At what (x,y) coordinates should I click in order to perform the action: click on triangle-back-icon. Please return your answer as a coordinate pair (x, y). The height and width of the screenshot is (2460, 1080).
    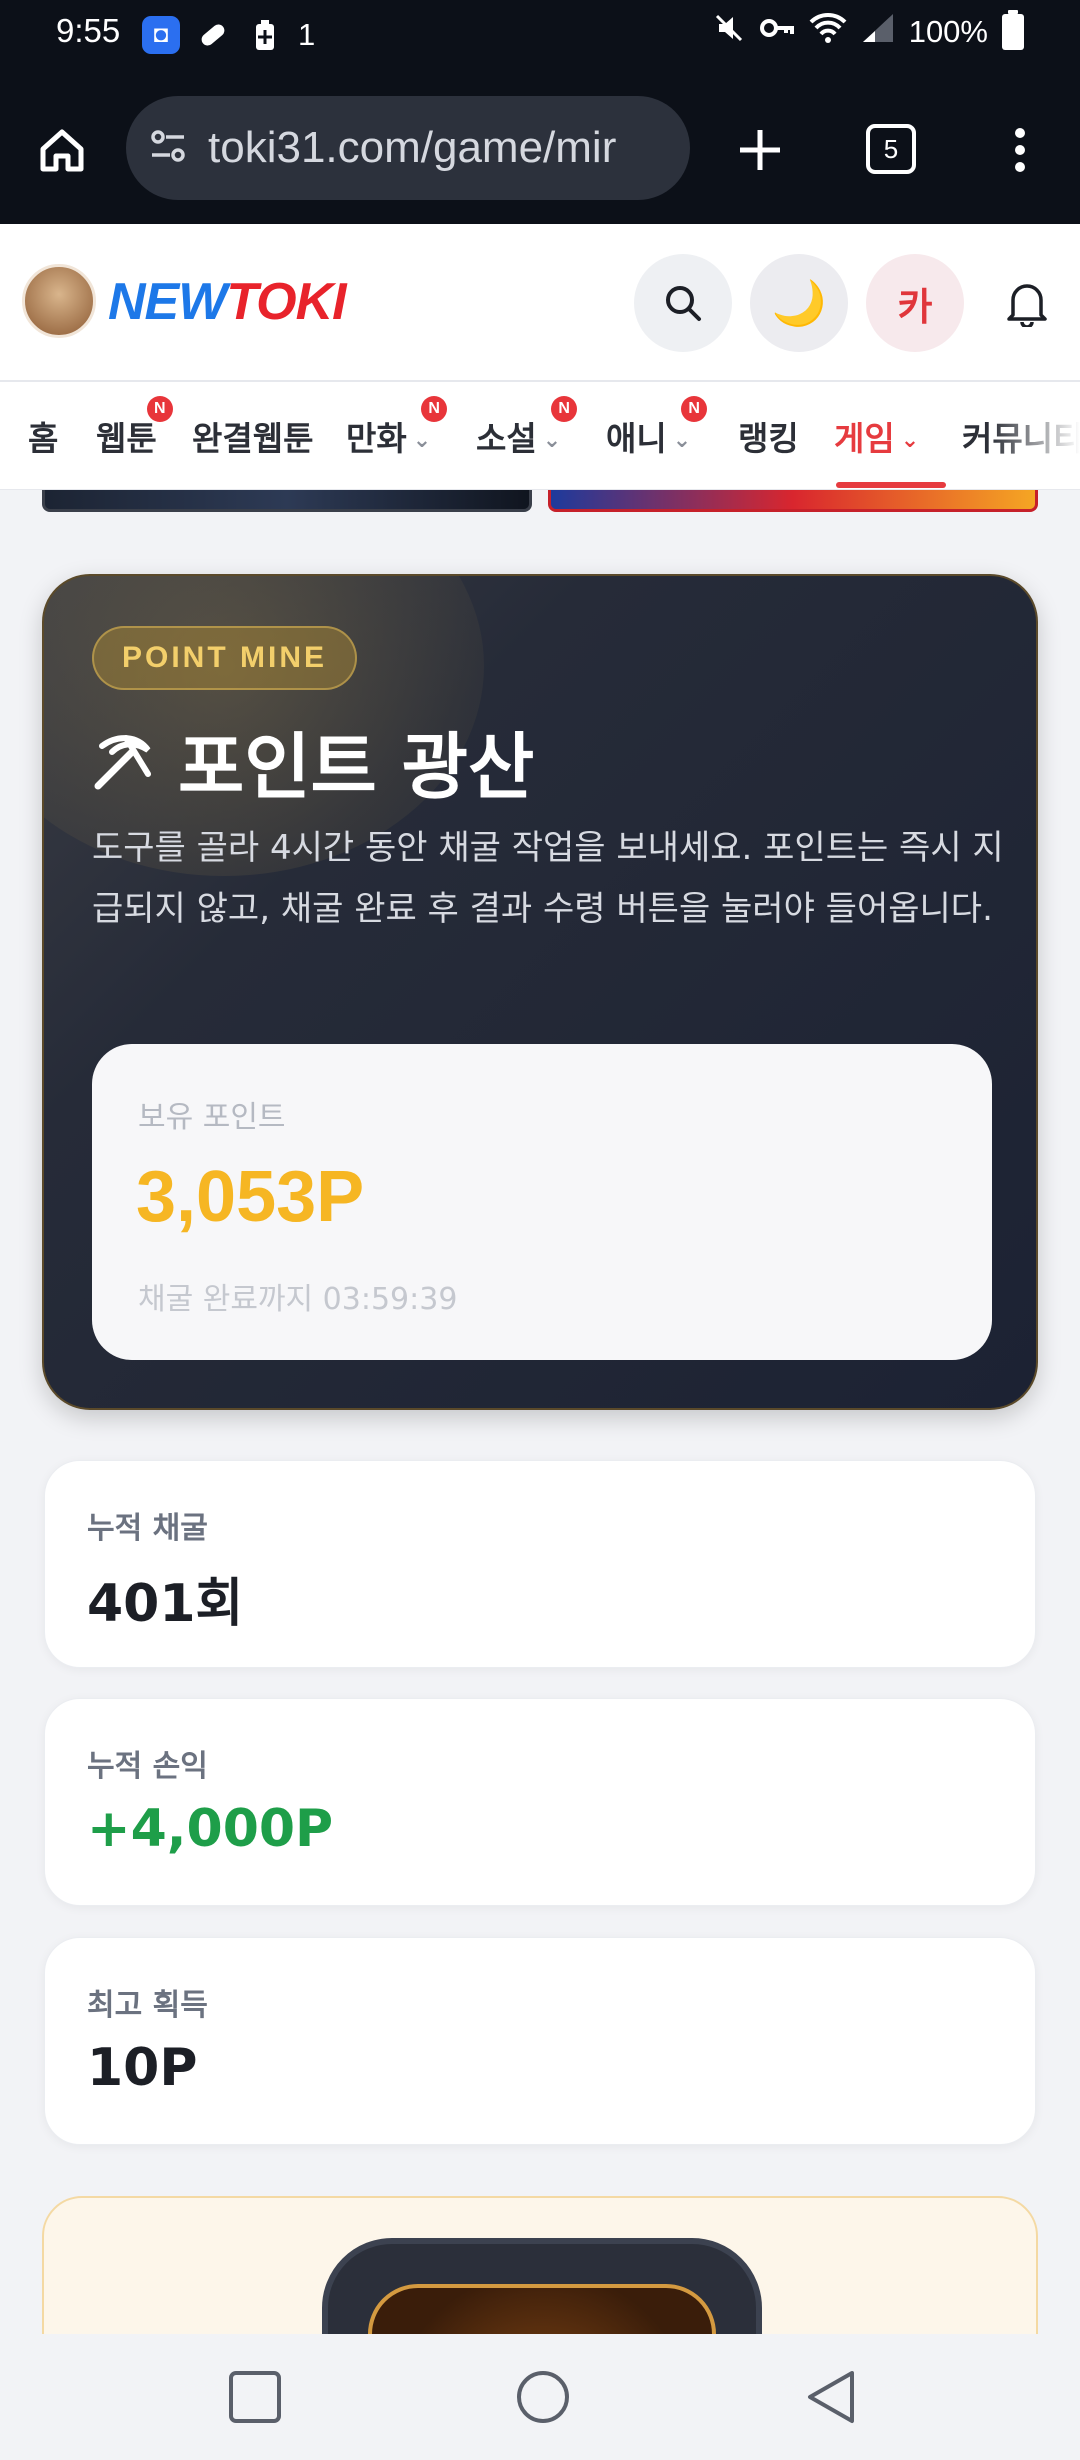
    Looking at the image, I should click on (831, 2397).